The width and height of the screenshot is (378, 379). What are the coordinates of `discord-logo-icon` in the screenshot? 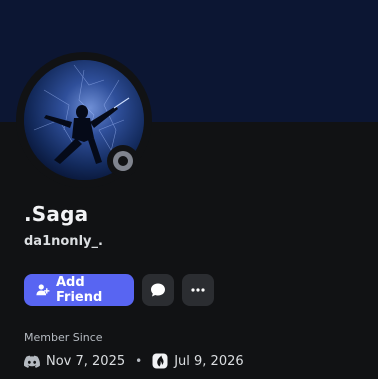 It's located at (32, 361).